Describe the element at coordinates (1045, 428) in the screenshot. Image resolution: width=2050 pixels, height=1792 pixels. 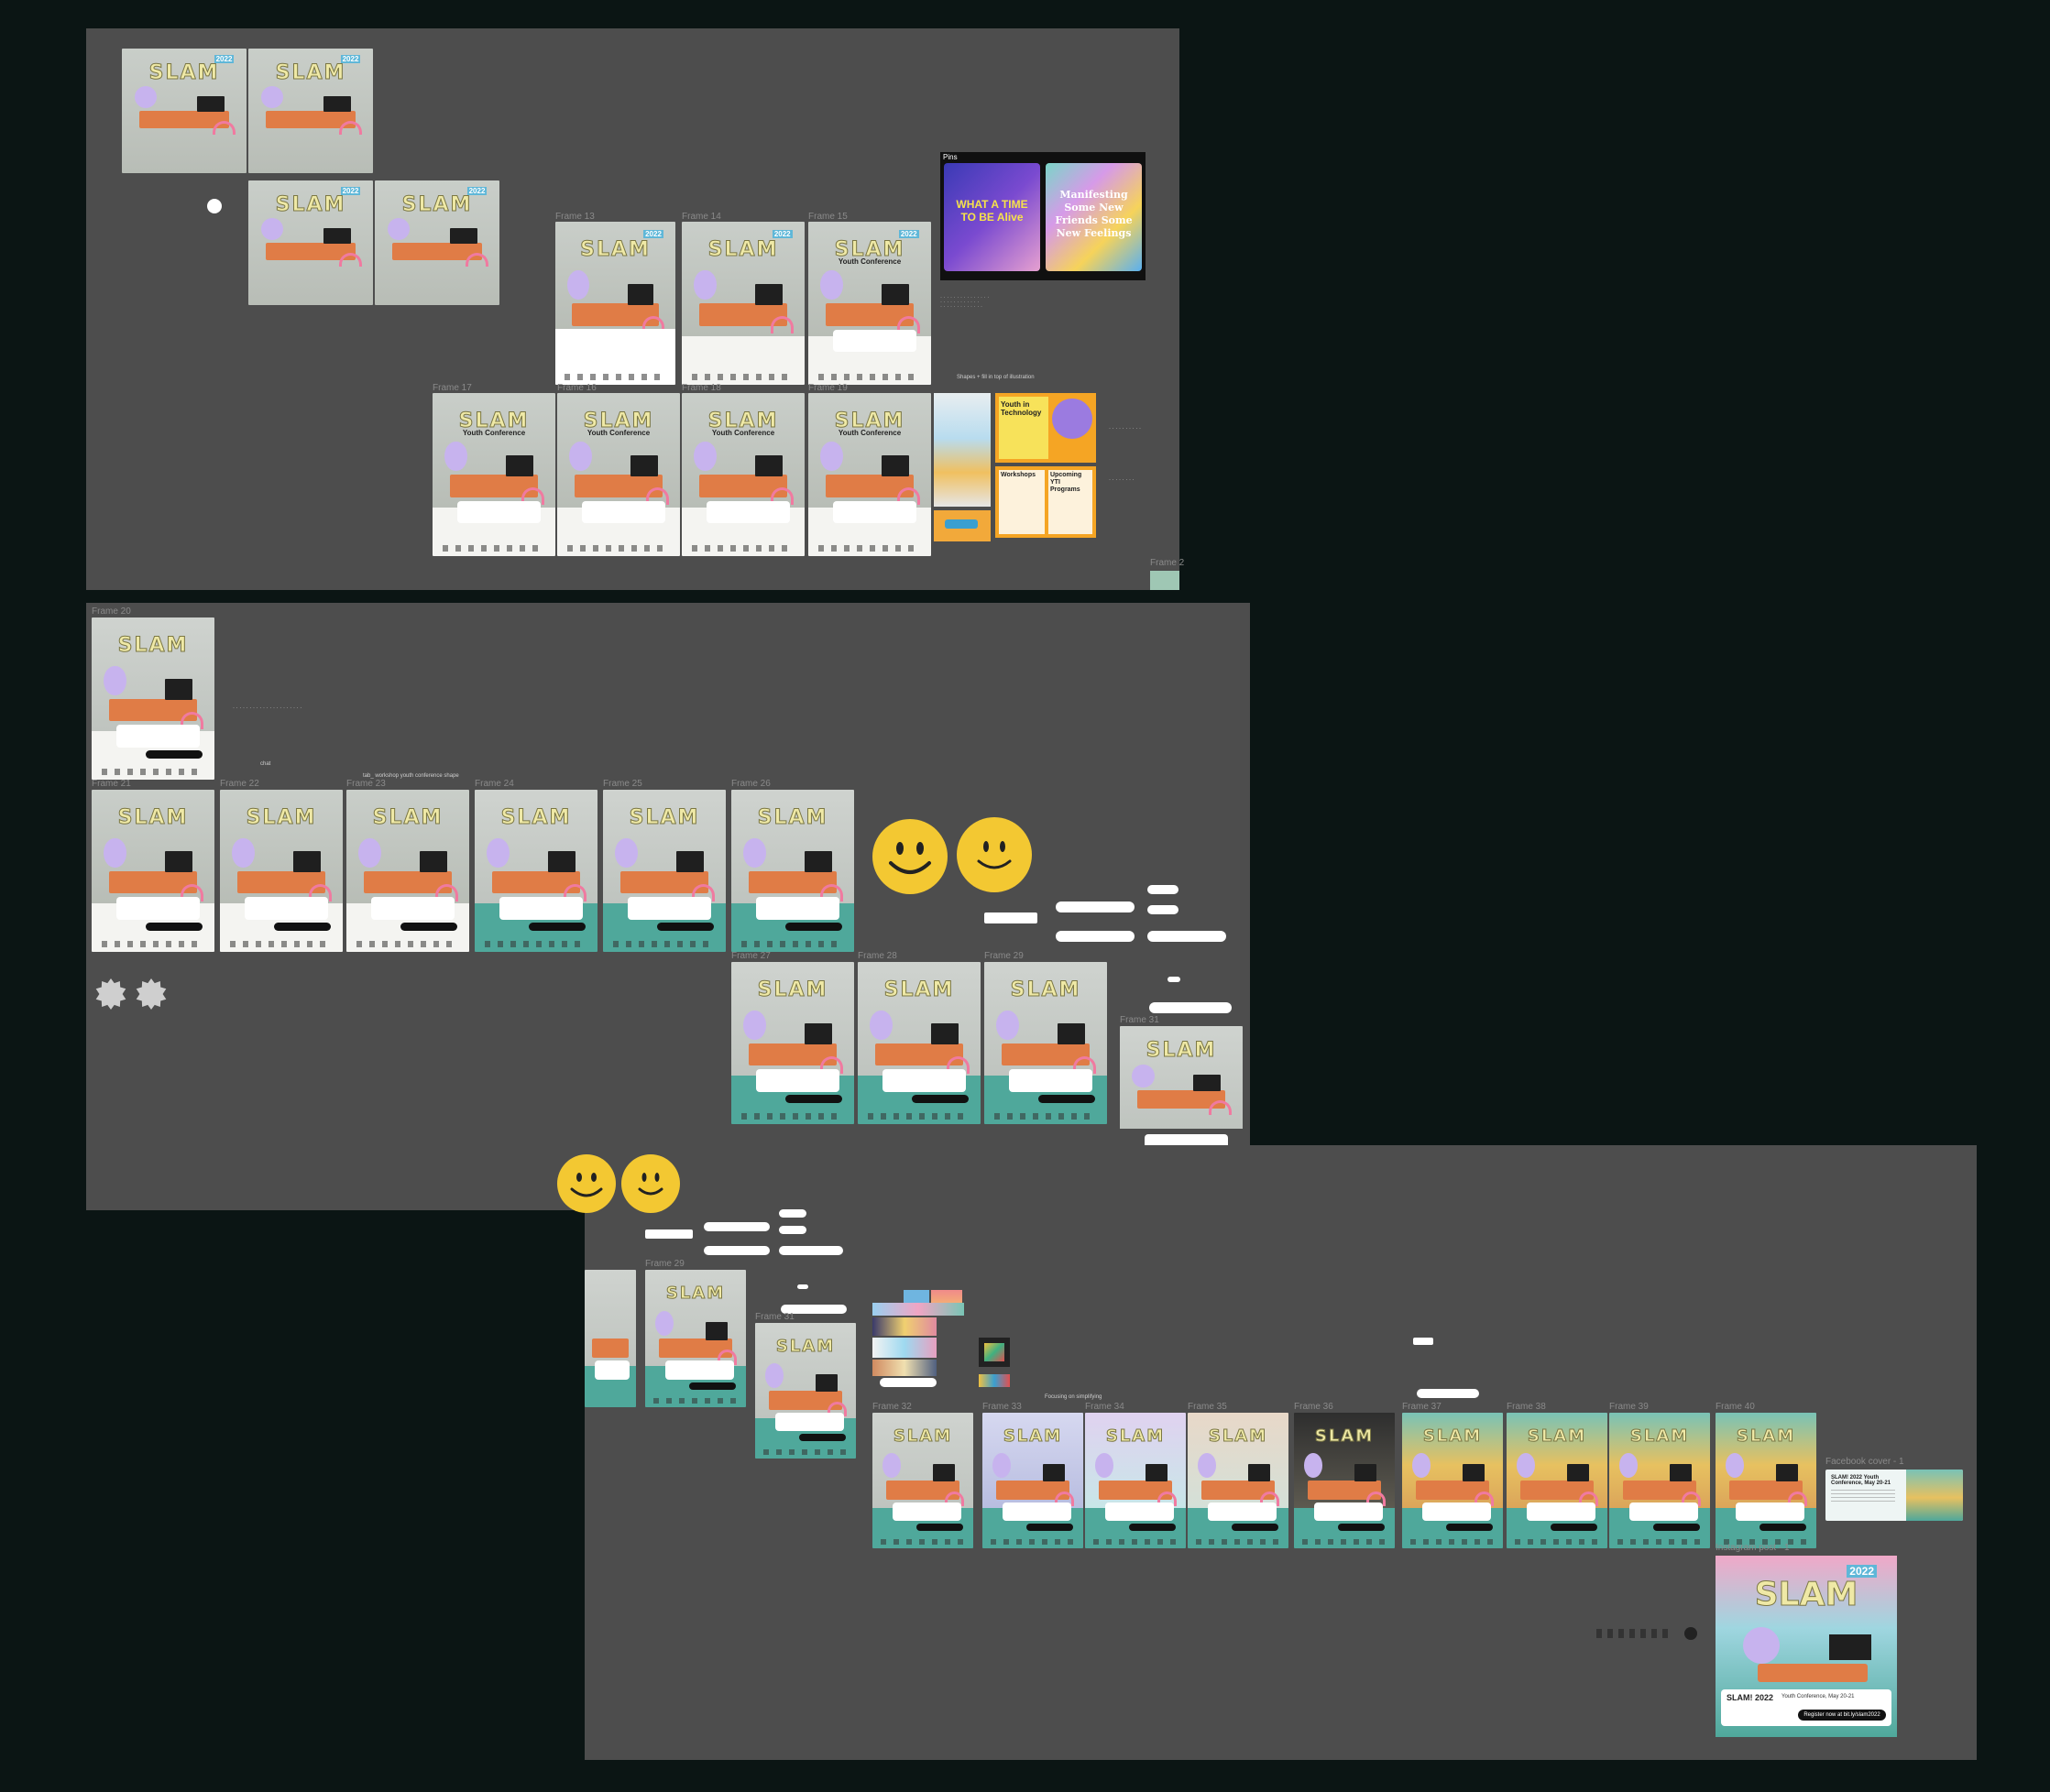
I see `workshop-poster: Youth in Technology` at that location.